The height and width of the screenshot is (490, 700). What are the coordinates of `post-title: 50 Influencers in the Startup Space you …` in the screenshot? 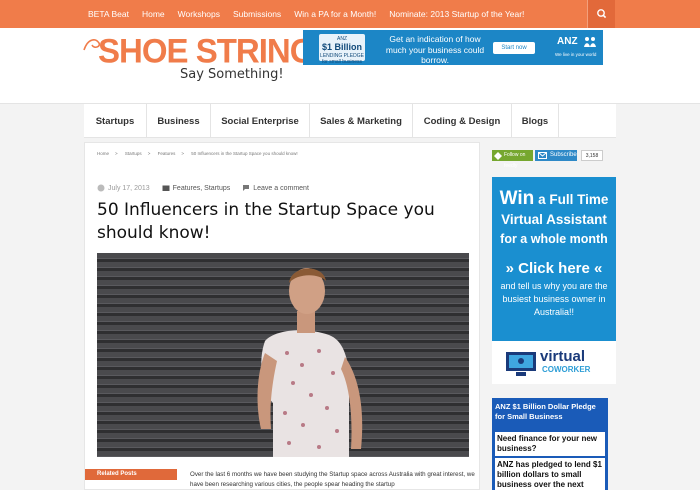 It's located at (266, 221).